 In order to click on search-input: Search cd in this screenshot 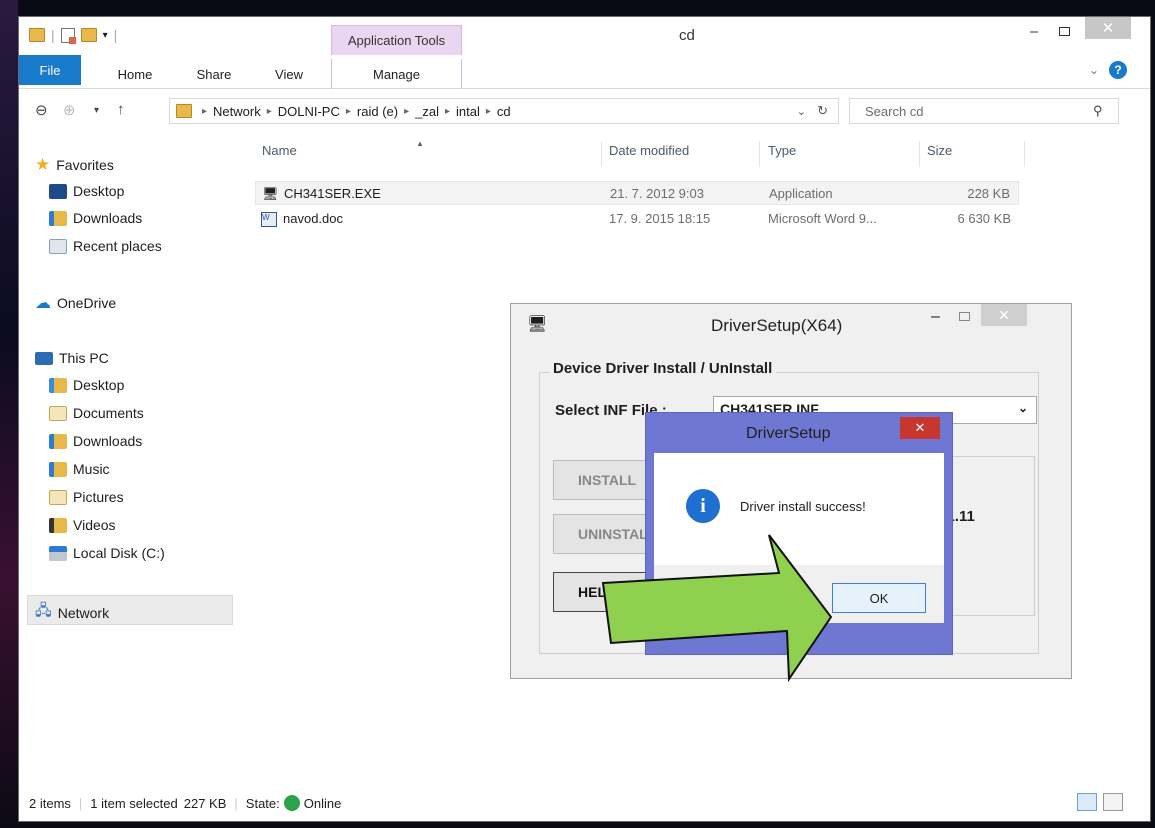, I will do `click(984, 111)`.